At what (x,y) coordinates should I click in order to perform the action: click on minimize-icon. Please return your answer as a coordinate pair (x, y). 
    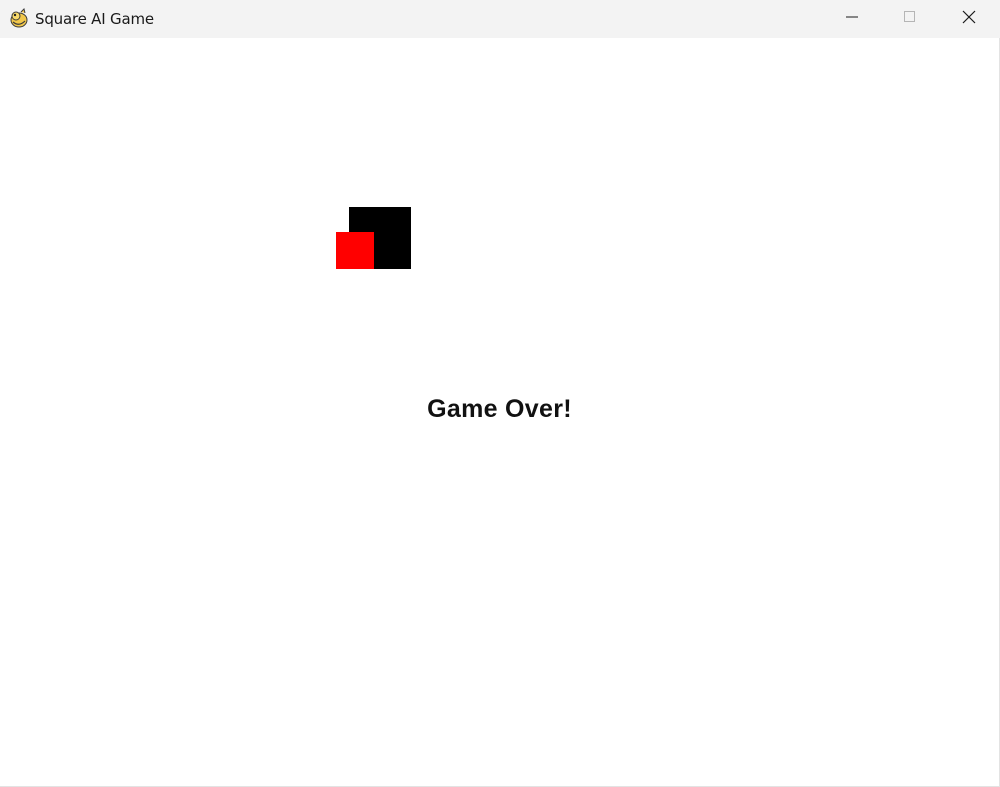
    Looking at the image, I should click on (852, 19).